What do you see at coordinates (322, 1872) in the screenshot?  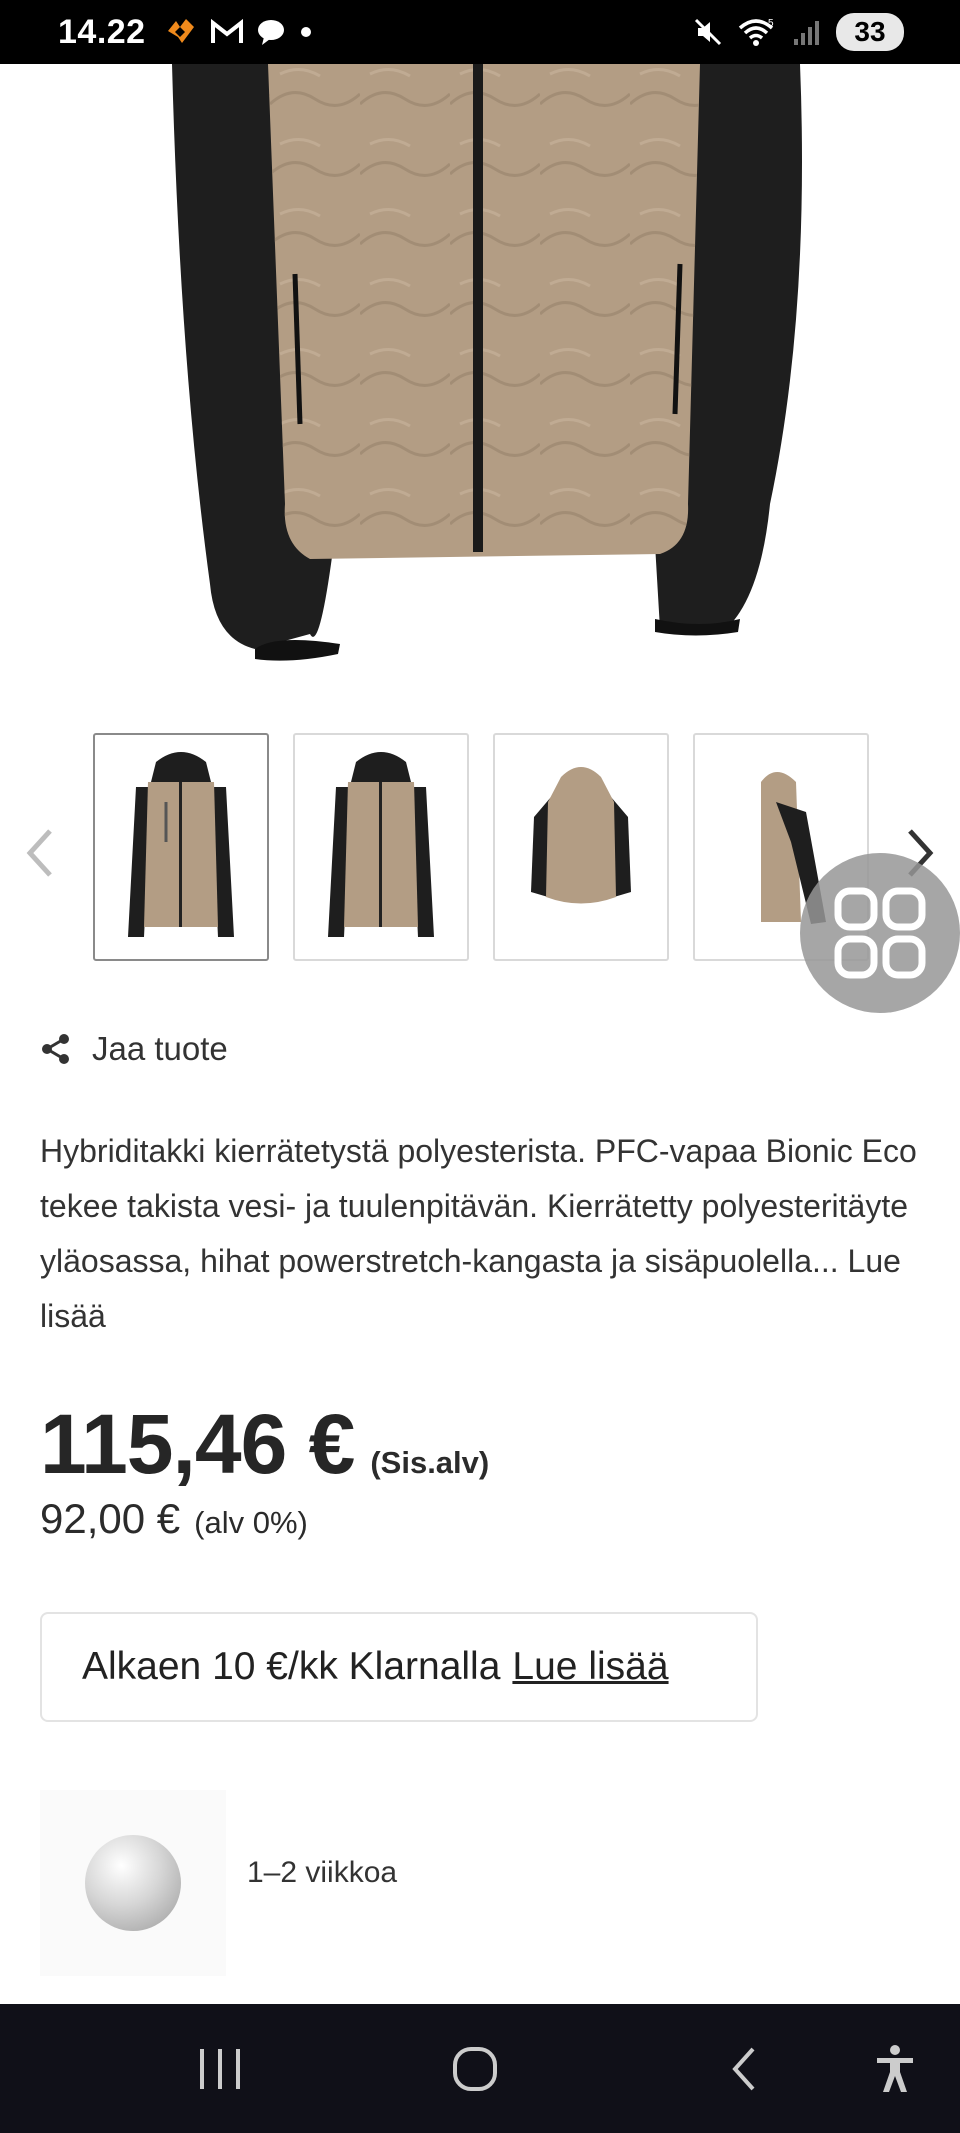 I see `delivery-time: 1–2 viikkoa` at bounding box center [322, 1872].